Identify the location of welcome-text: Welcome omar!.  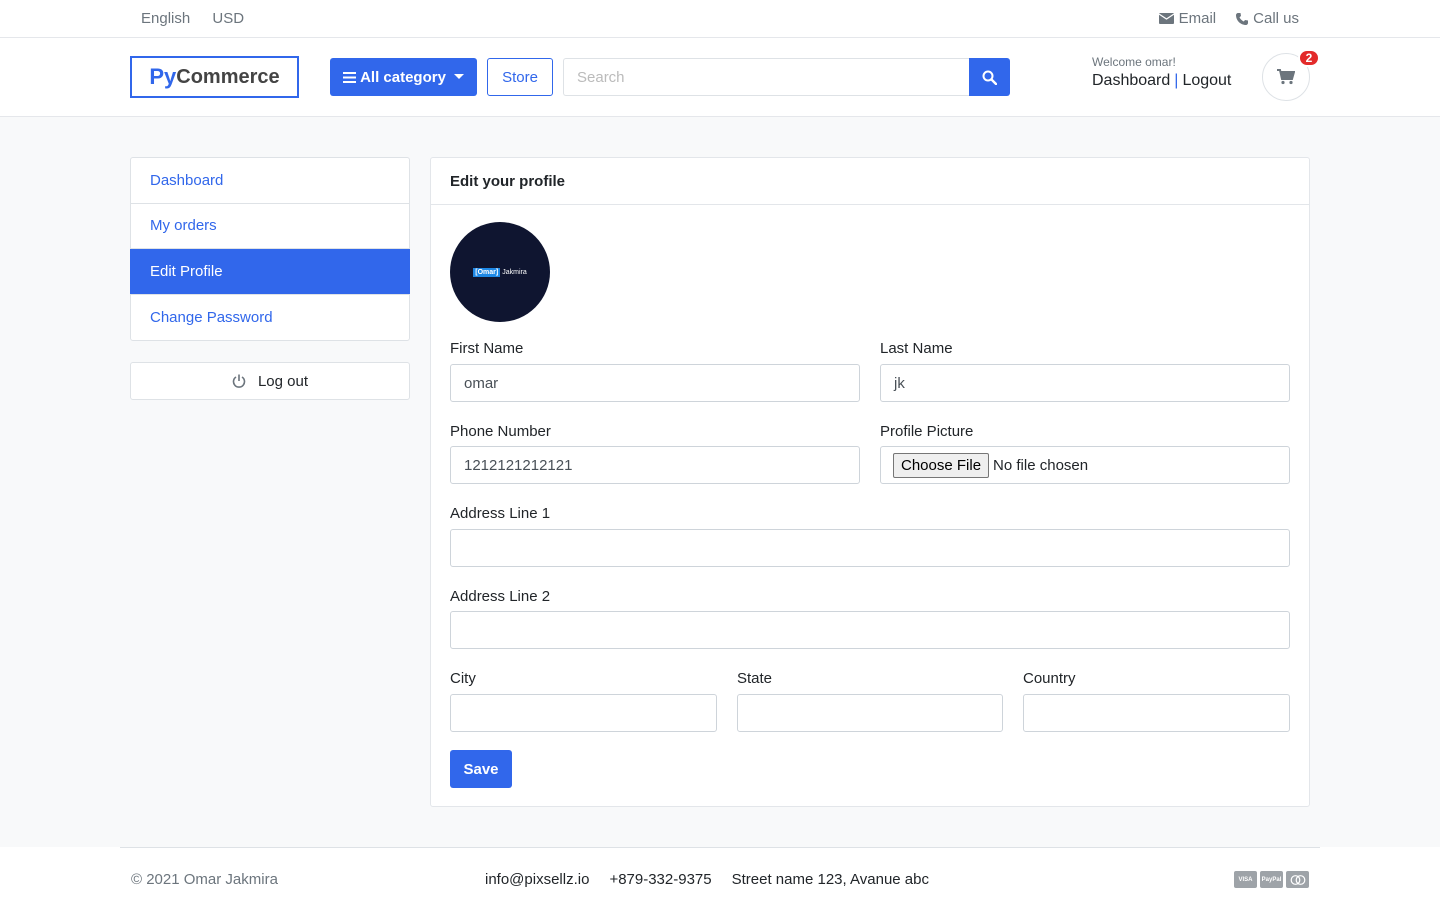
(1134, 62).